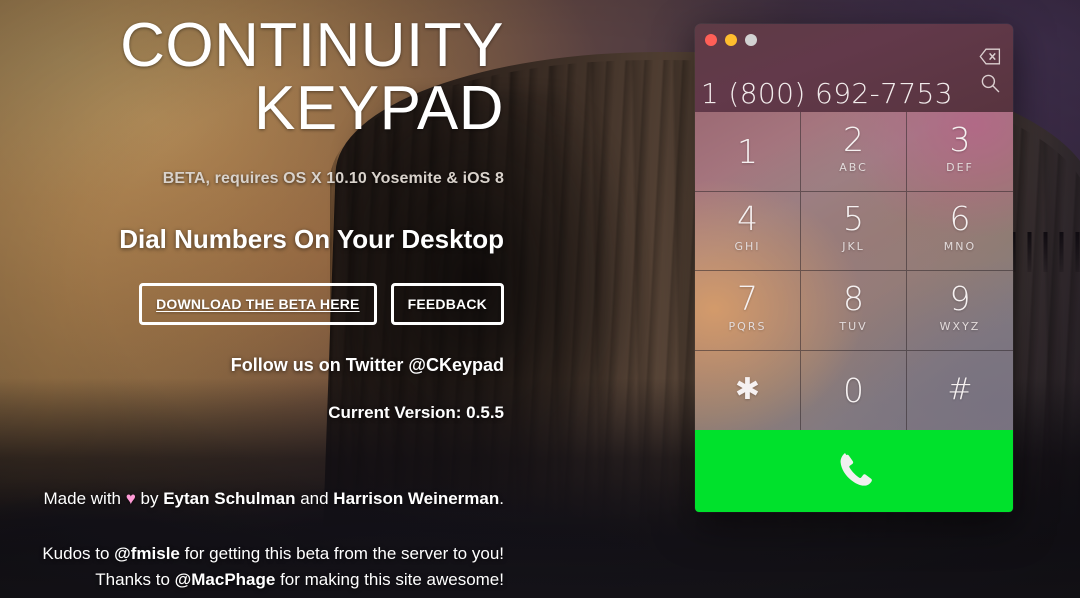 The width and height of the screenshot is (1080, 598). I want to click on twitter-handle-link: @CKeypad, so click(456, 365).